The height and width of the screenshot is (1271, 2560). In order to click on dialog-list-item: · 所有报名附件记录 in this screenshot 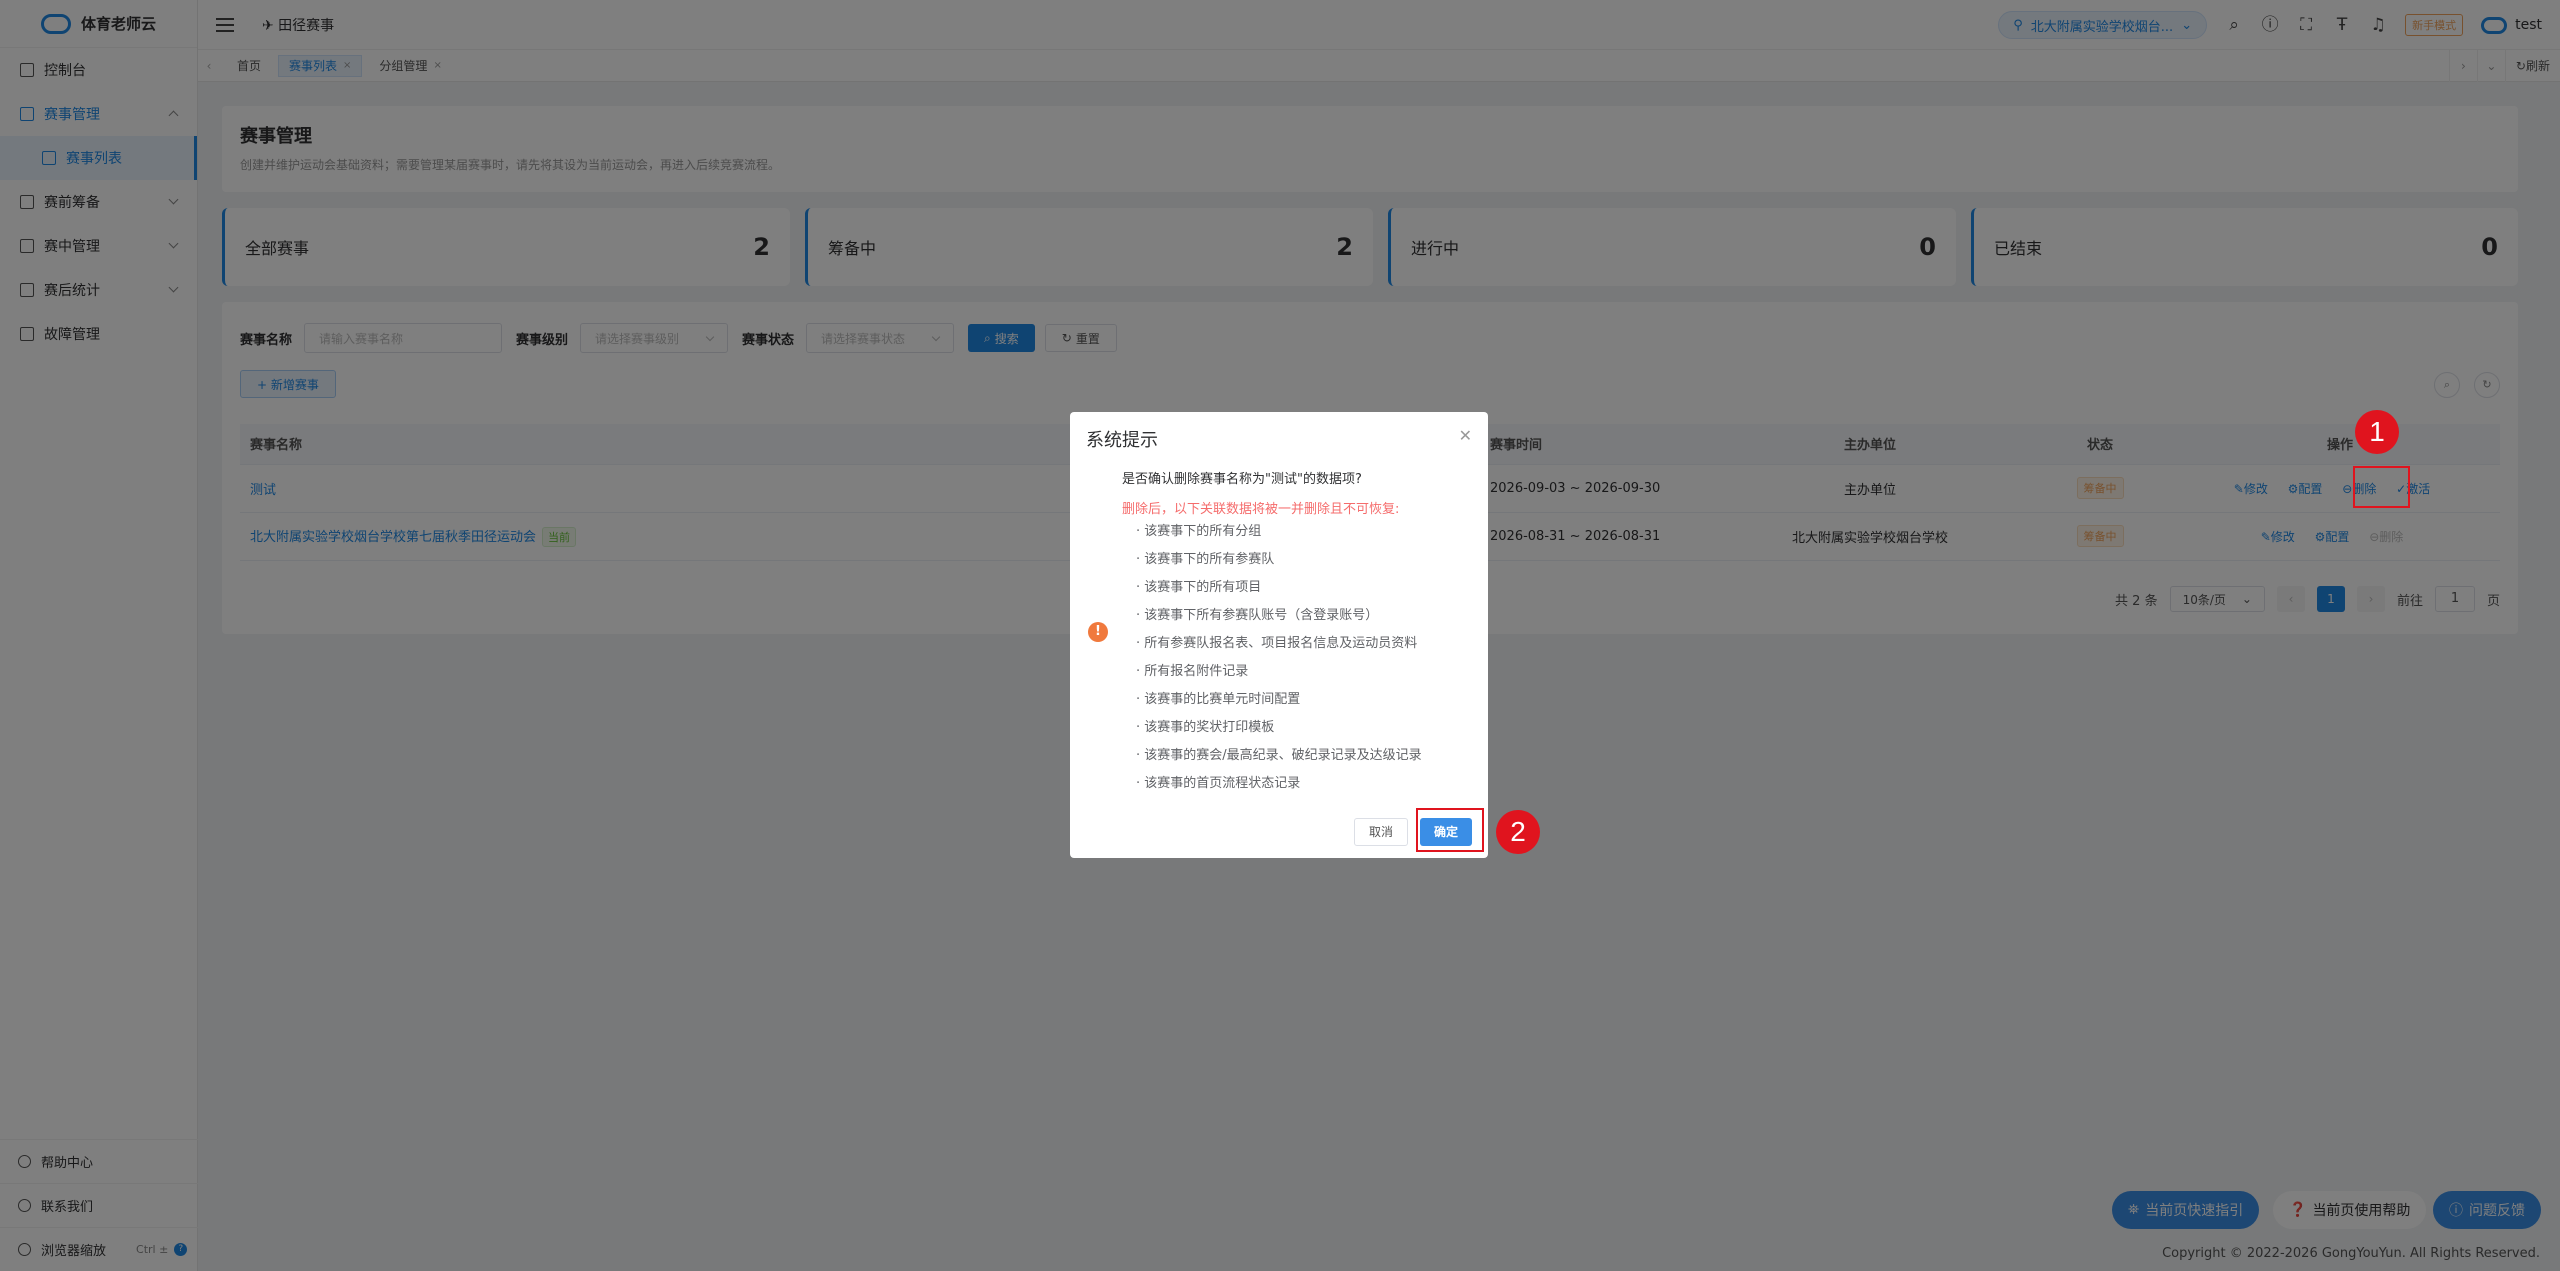, I will do `click(1192, 671)`.